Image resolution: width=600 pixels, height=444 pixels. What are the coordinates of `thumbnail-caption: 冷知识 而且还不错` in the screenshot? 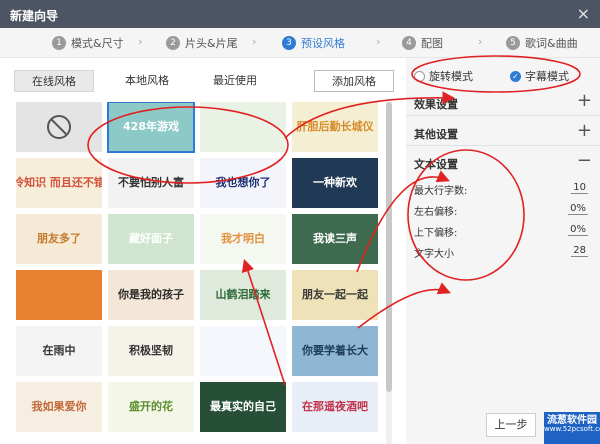 It's located at (59, 182).